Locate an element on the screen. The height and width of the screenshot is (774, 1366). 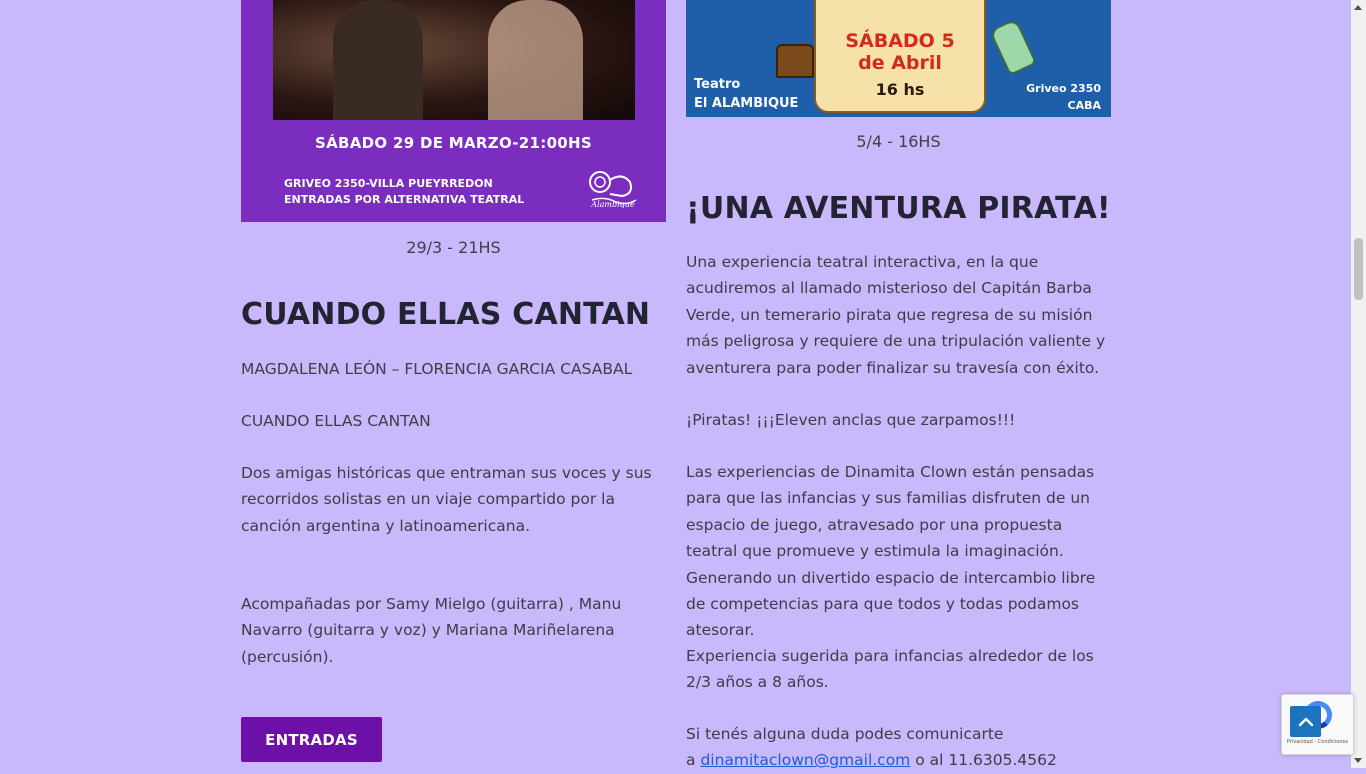
scrollbar-thumb is located at coordinates (1358, 269).